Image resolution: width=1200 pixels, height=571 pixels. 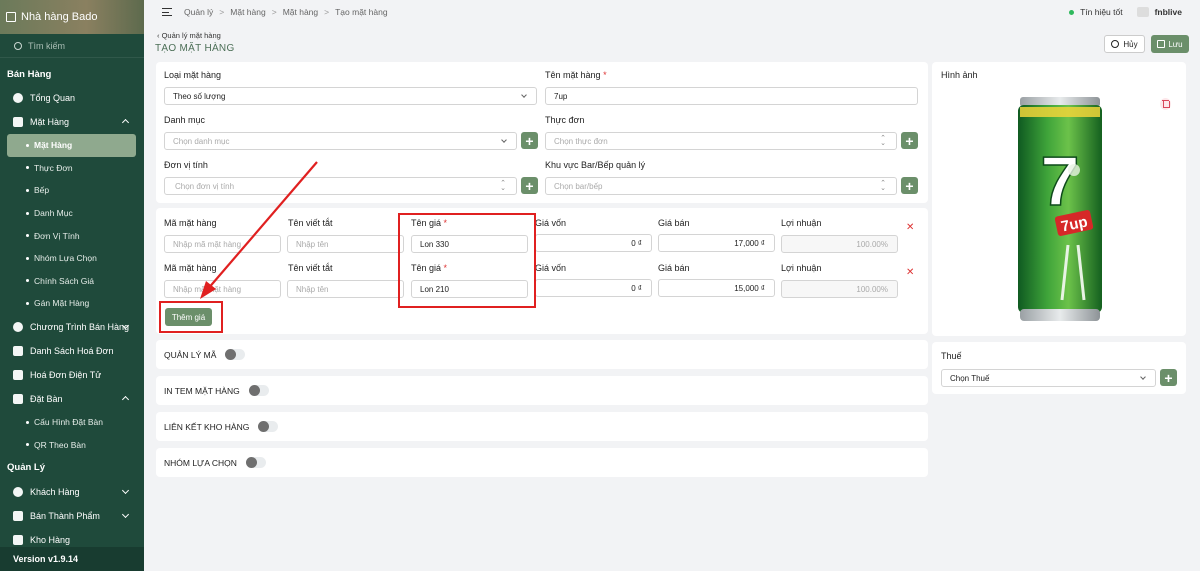 I want to click on dashboard-icon, so click(x=18, y=98).